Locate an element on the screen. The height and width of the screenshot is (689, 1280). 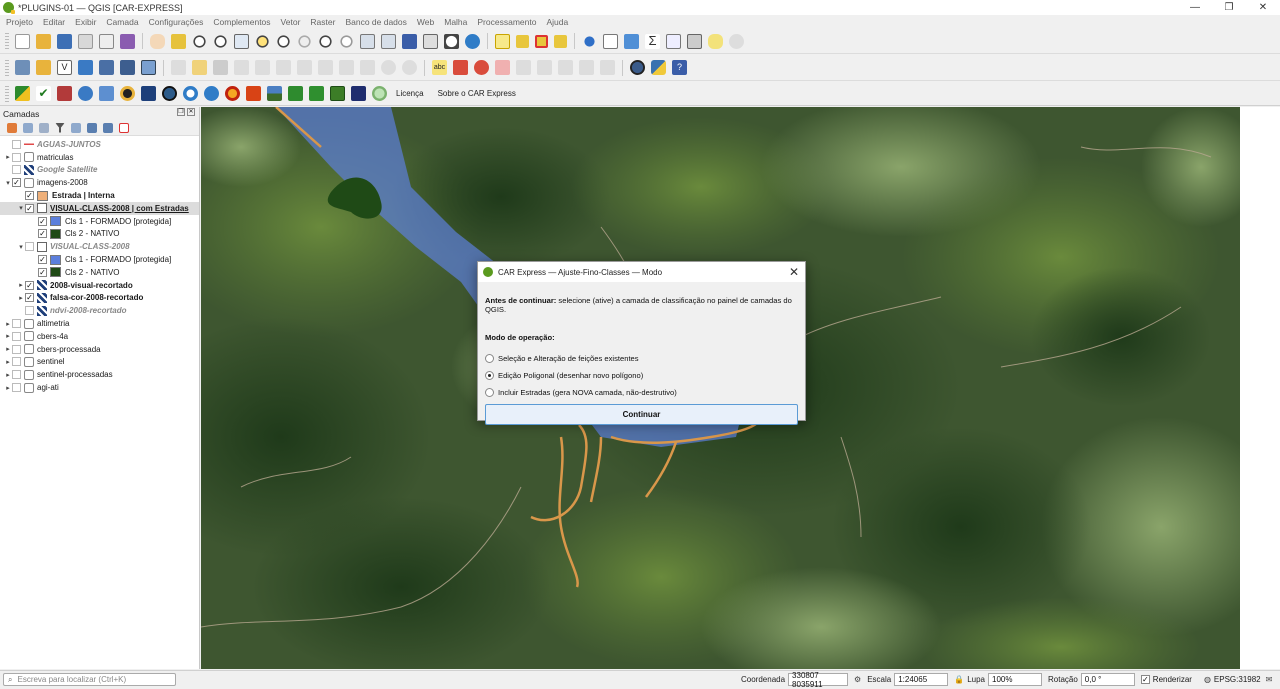
car-check-icon: ✔ is located at coordinates (43, 93).